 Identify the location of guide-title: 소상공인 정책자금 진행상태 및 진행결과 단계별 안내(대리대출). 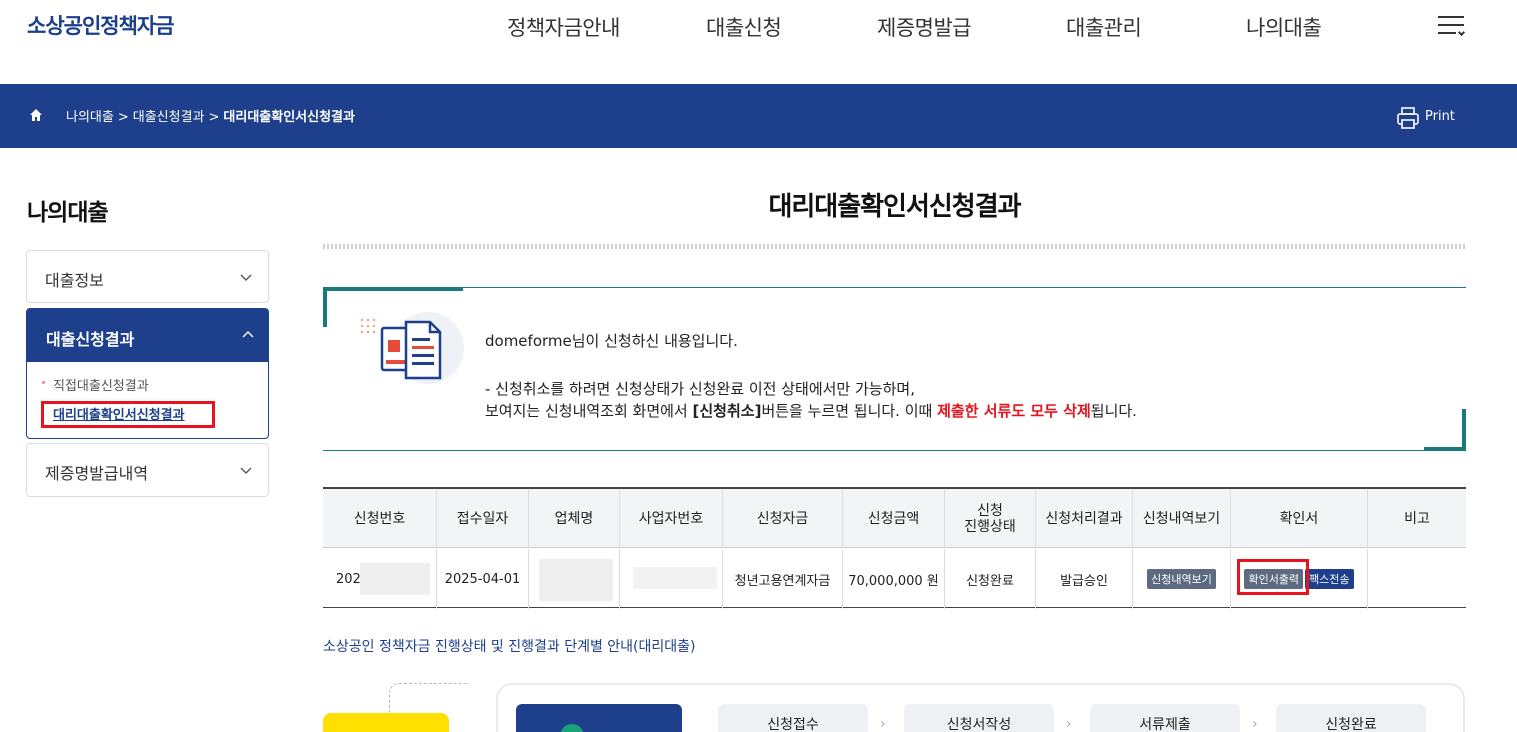
(509, 647).